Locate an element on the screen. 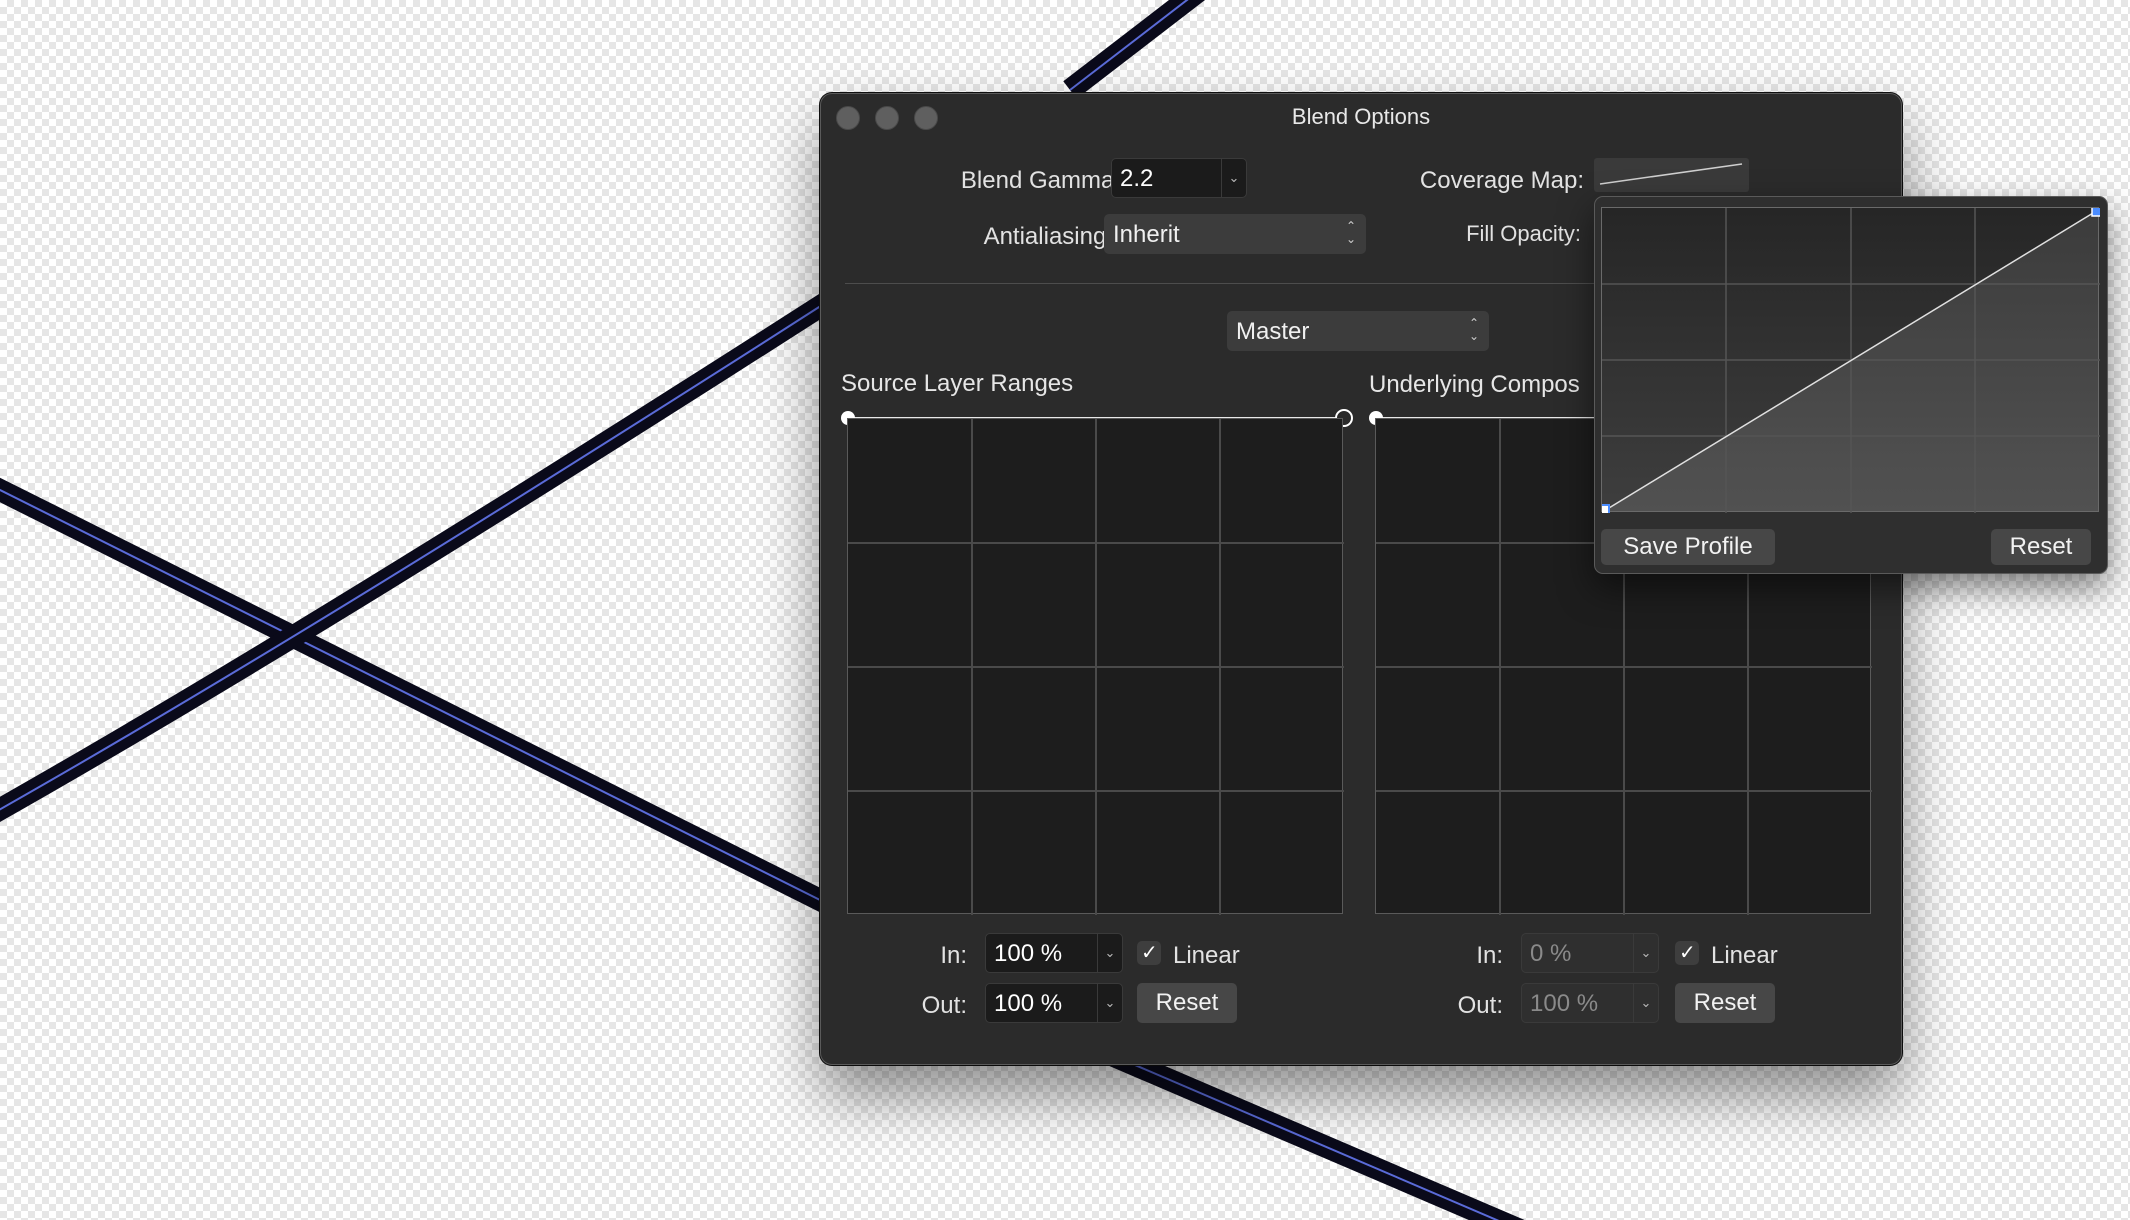  fill-opacity-label: Fill Opacity: is located at coordinates (1523, 233).